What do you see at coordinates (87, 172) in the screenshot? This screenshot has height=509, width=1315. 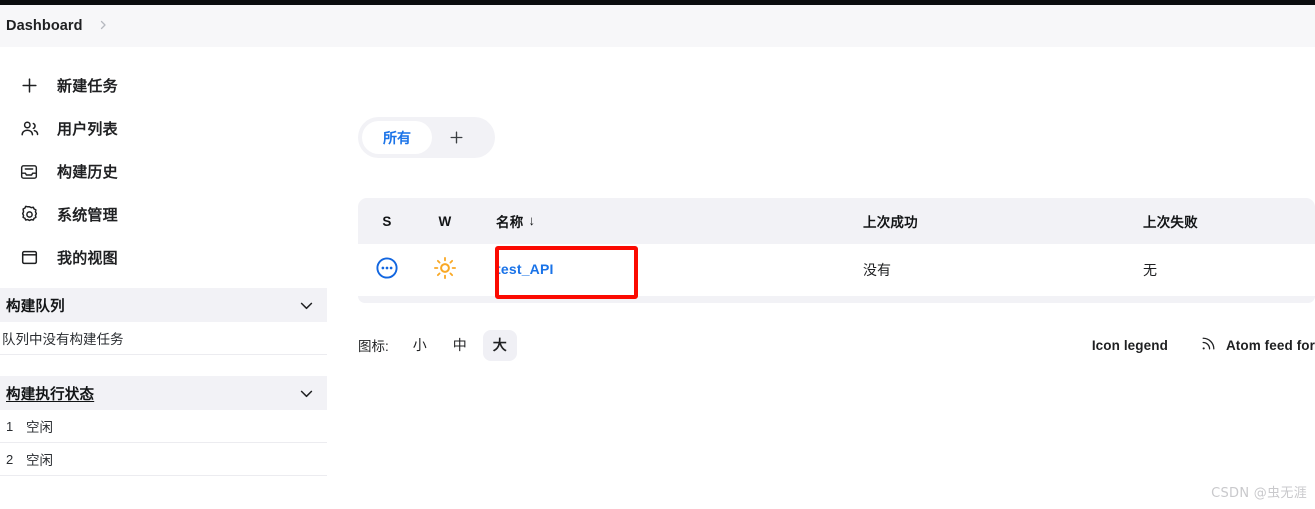 I see `sidebar-item-label: 构建历史` at bounding box center [87, 172].